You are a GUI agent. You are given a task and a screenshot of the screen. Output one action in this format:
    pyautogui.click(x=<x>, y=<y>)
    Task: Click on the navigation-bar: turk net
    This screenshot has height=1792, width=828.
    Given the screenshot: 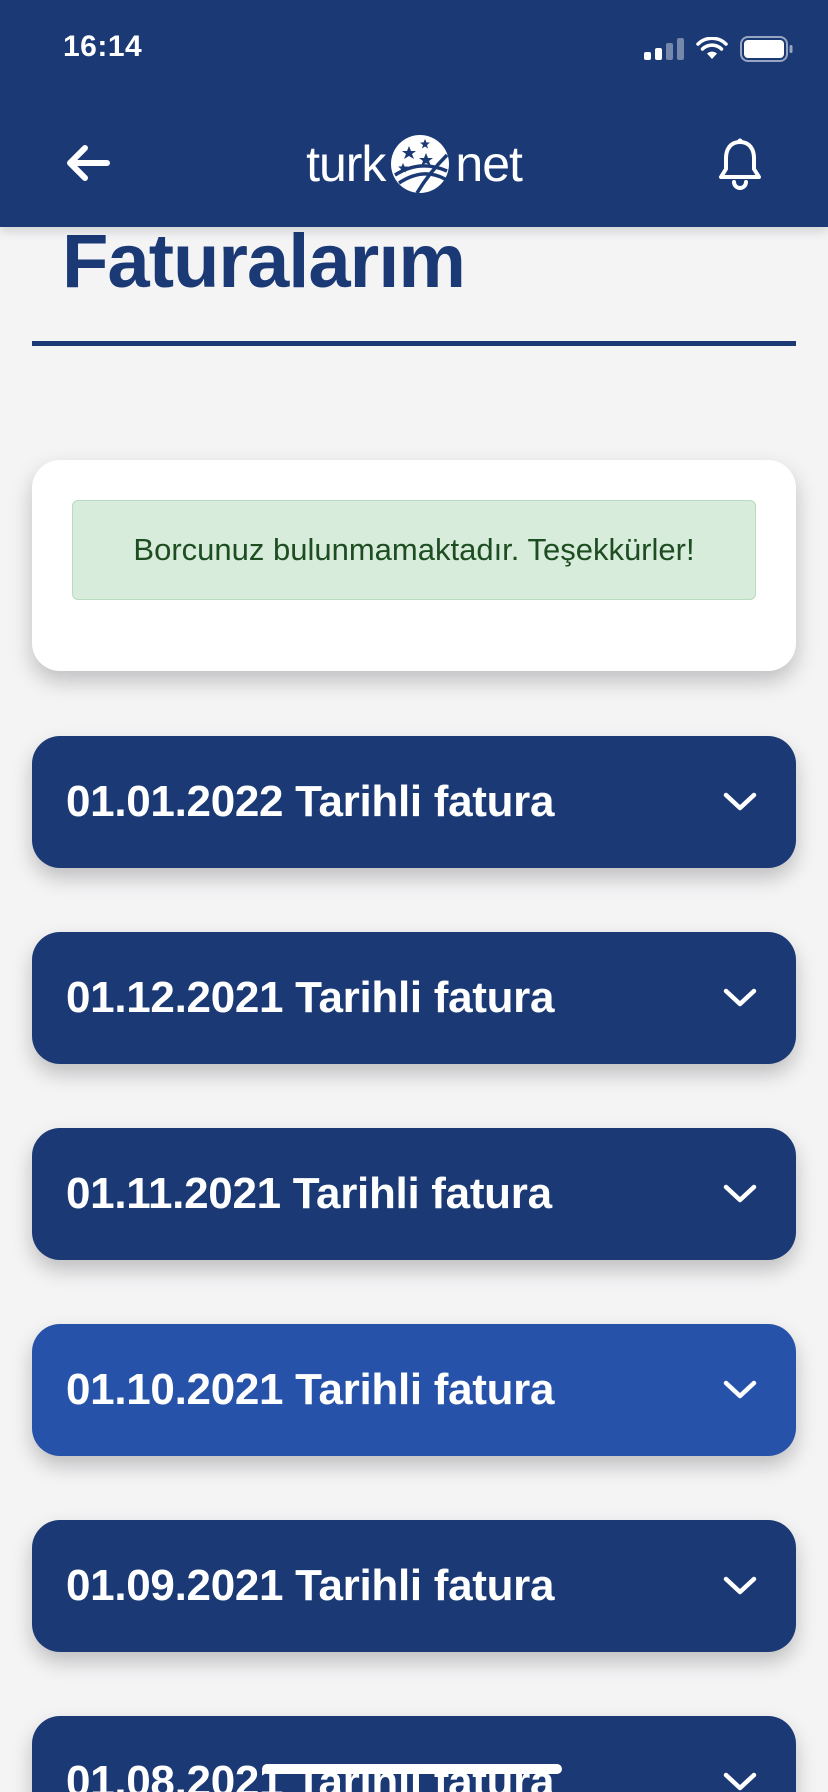 What is the action you would take?
    pyautogui.click(x=414, y=165)
    